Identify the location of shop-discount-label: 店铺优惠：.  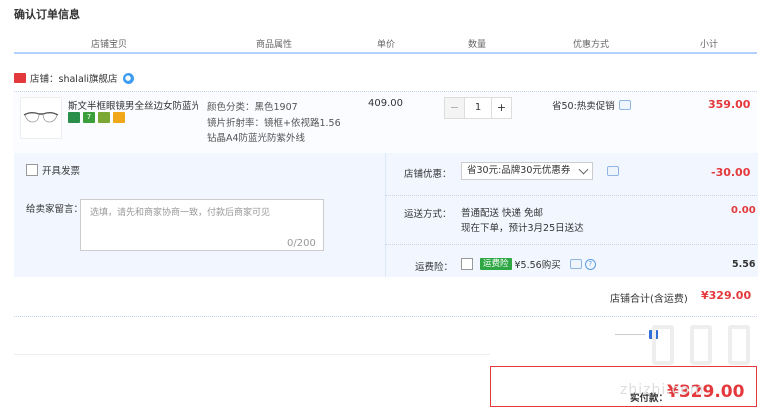
(428, 174).